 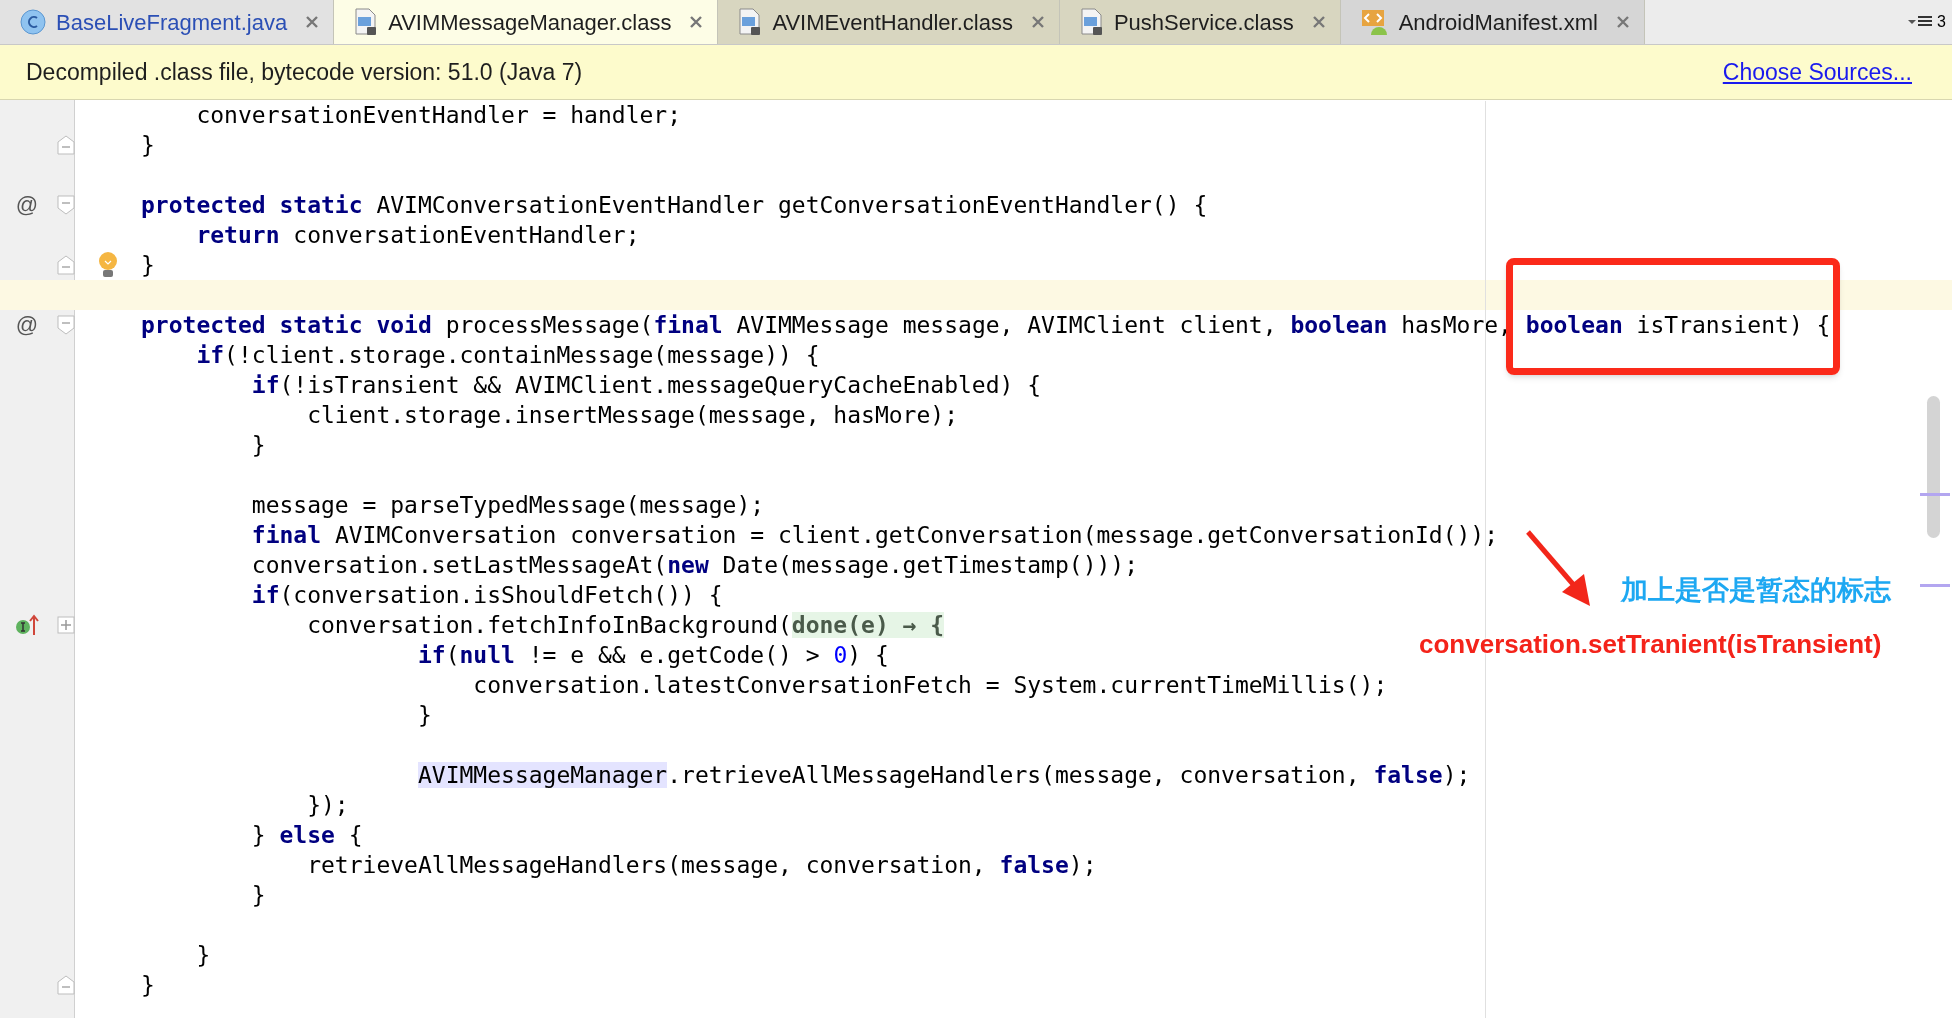 What do you see at coordinates (874, 535) in the screenshot?
I see `code-line: final AVIMConversation conversation = client.getConversation(message.getConversationId());` at bounding box center [874, 535].